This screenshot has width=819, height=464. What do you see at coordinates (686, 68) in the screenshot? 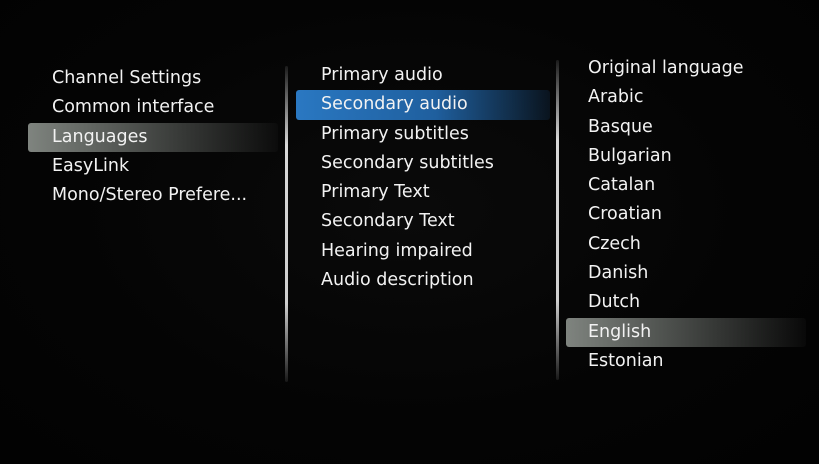
I see `language-option-original: Original language` at bounding box center [686, 68].